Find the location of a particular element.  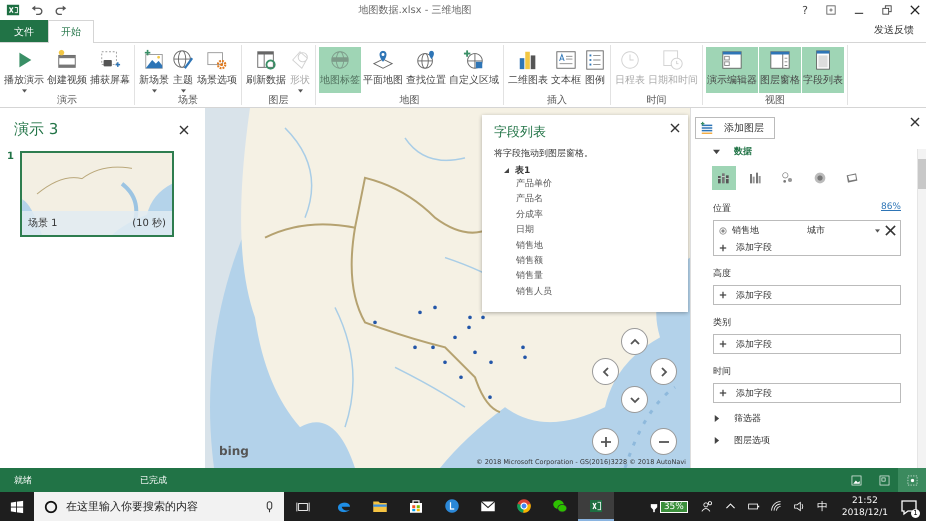

scene-name: 场景 1 is located at coordinates (43, 223).